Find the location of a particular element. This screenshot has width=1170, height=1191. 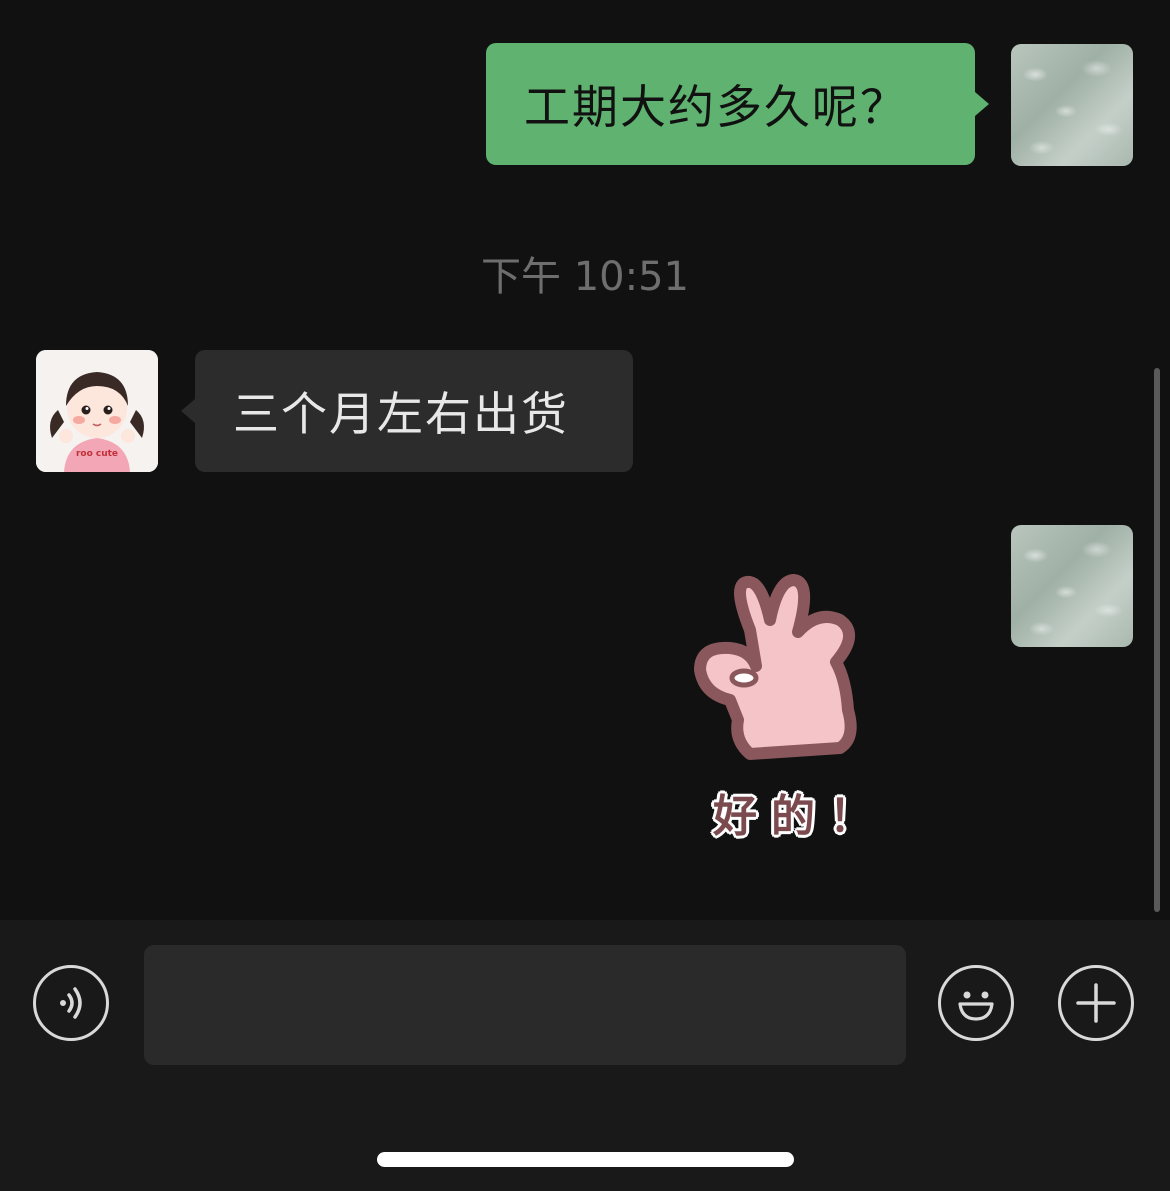

message-text: 工期大约多久呢？ is located at coordinates (716, 107).